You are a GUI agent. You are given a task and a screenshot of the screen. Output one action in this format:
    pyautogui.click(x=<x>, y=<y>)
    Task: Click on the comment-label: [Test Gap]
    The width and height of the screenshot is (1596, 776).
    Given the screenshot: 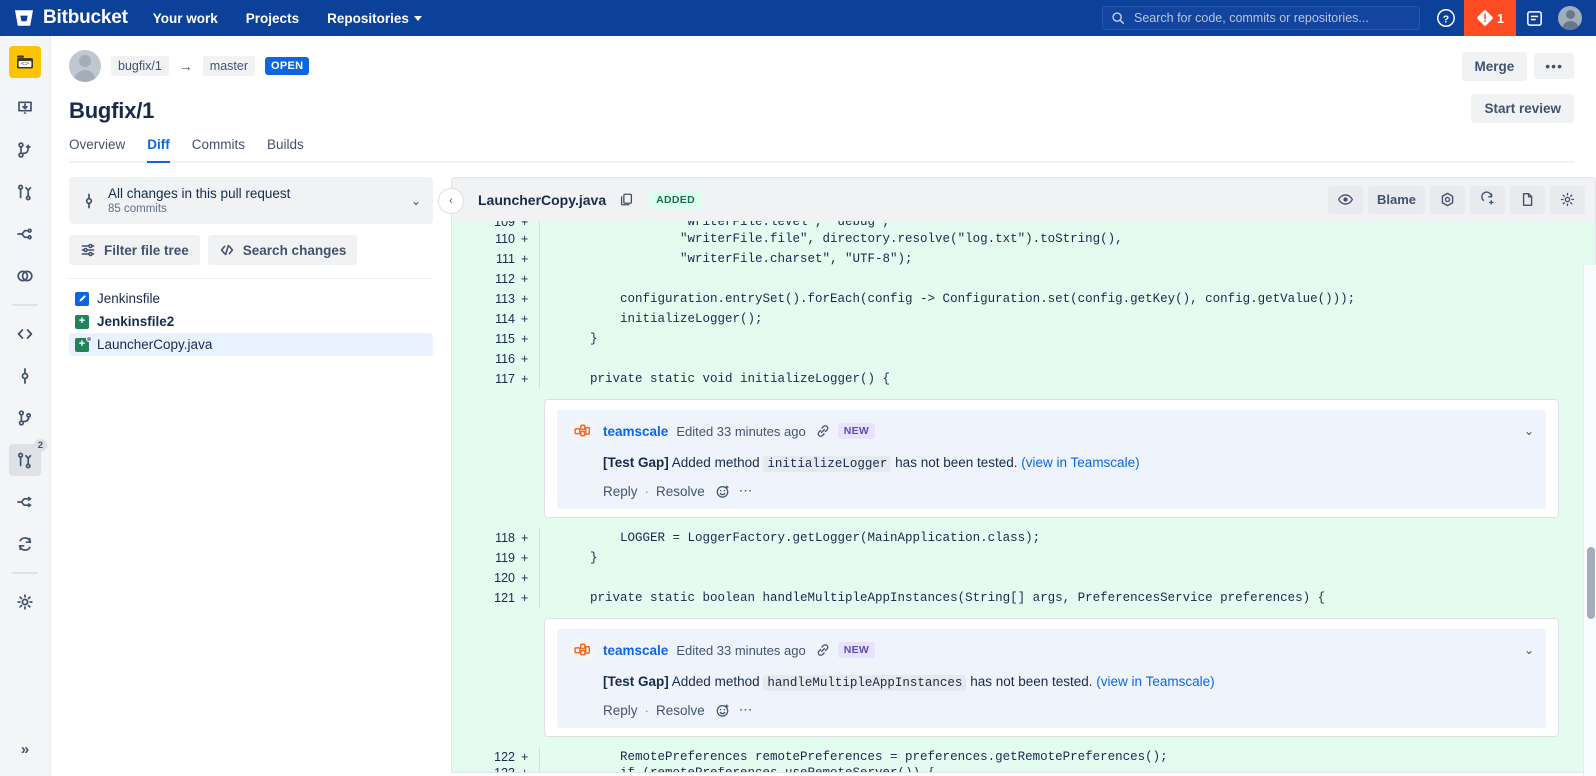 What is the action you would take?
    pyautogui.click(x=636, y=681)
    